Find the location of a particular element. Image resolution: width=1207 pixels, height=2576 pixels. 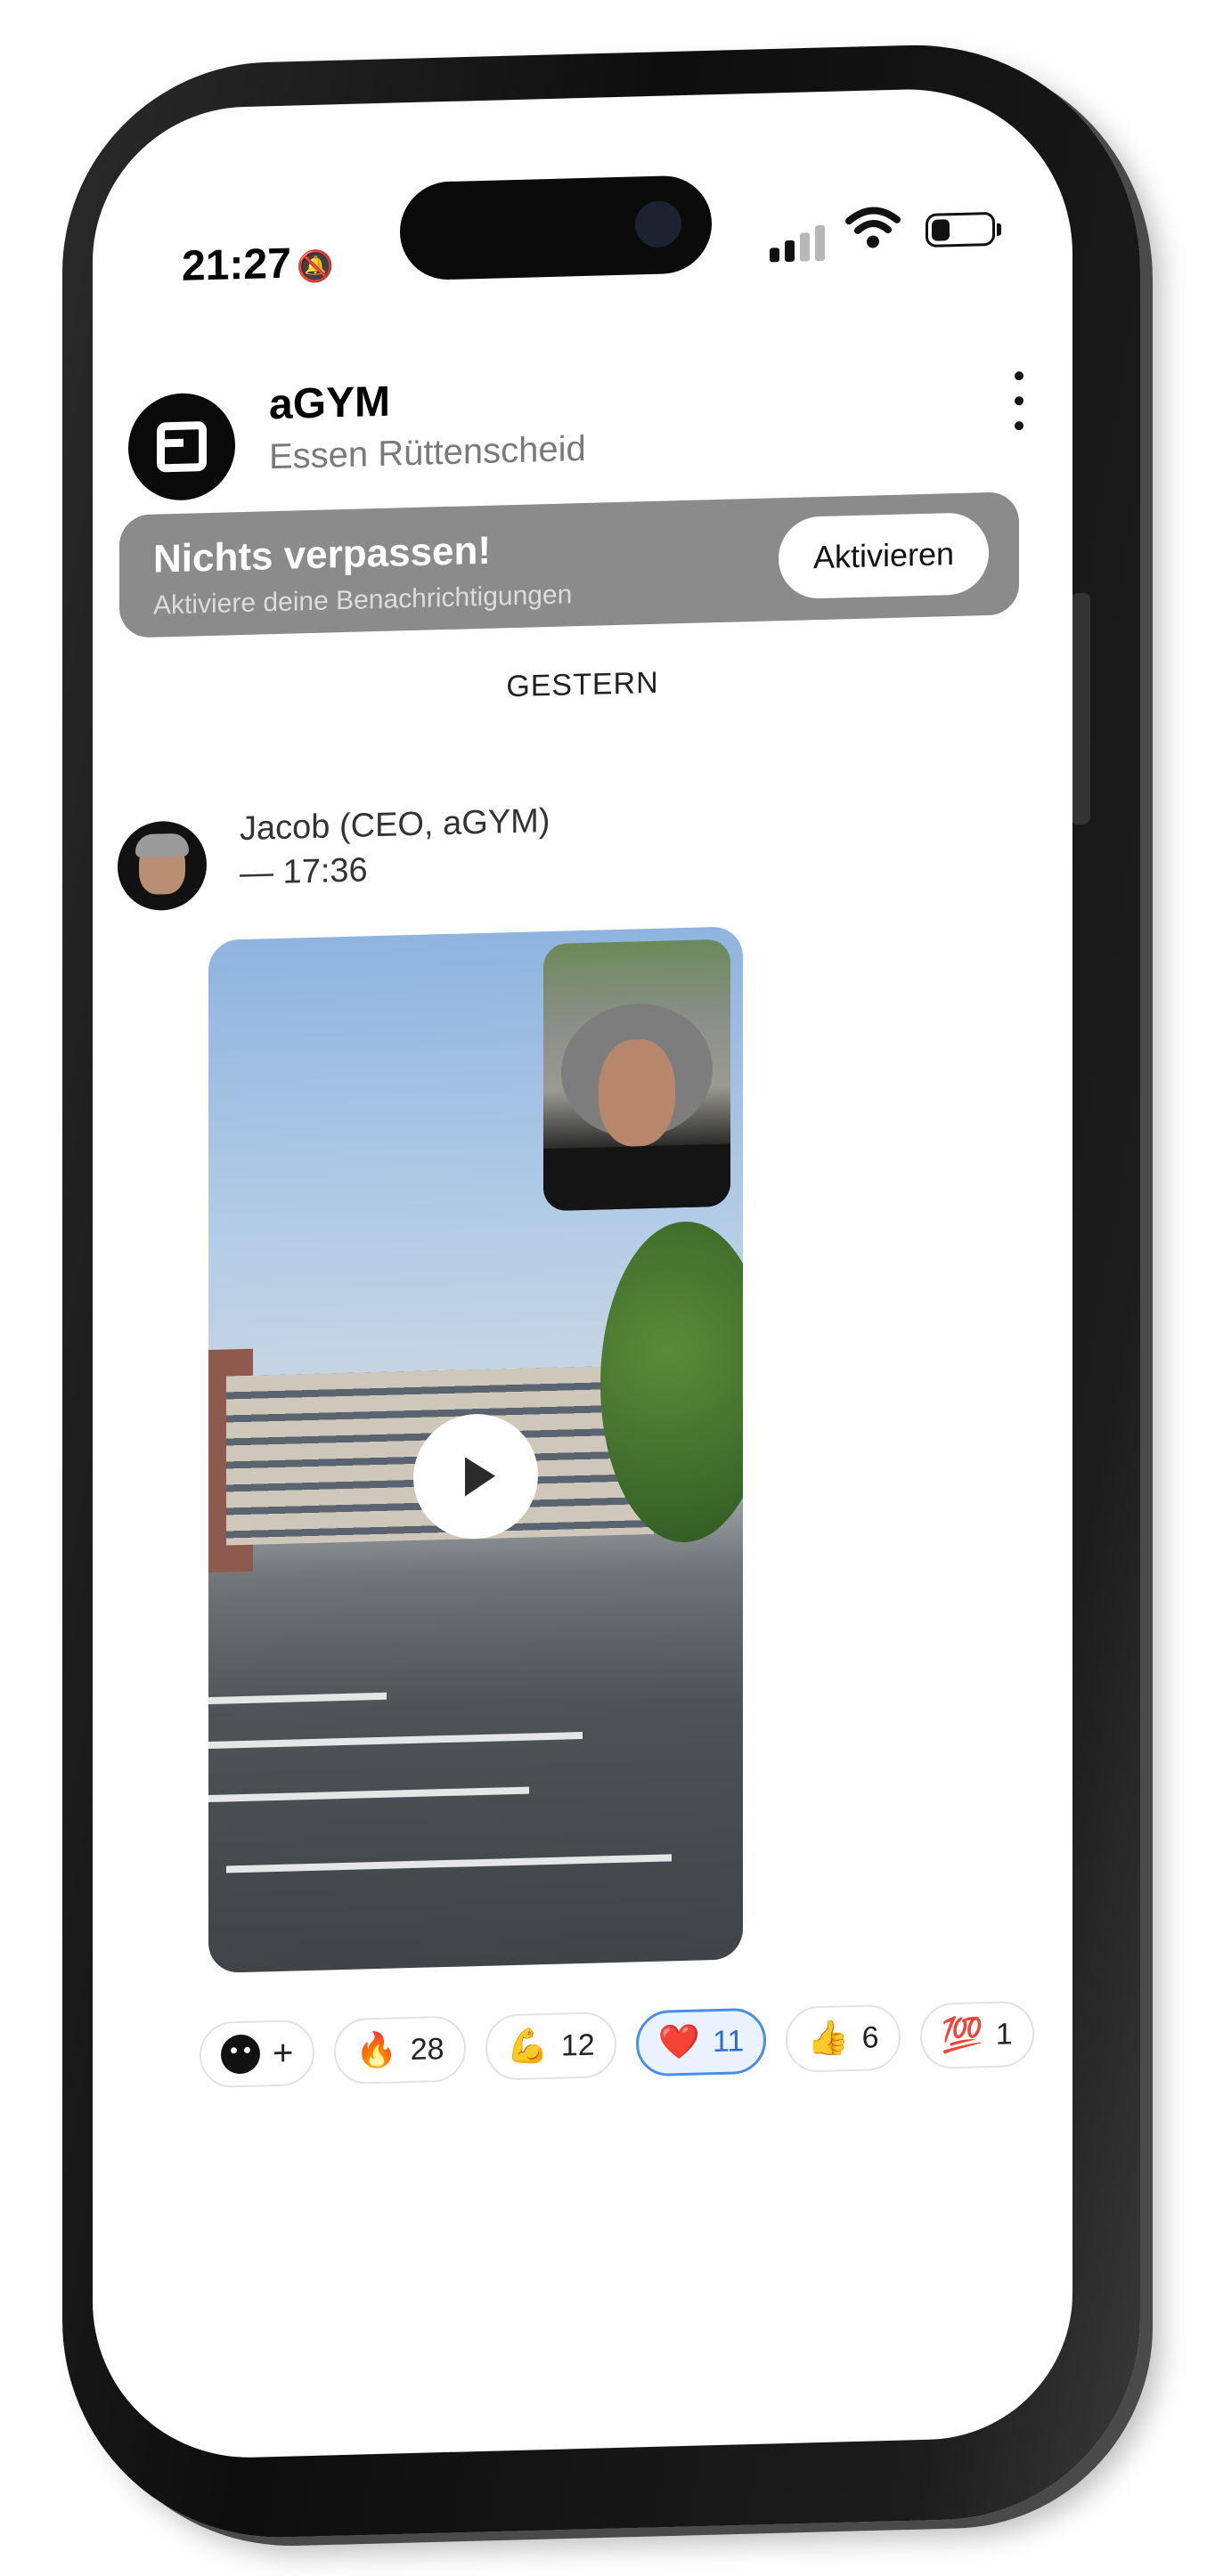

post-author: Jacob (CEO, aGYM) is located at coordinates (395, 825).